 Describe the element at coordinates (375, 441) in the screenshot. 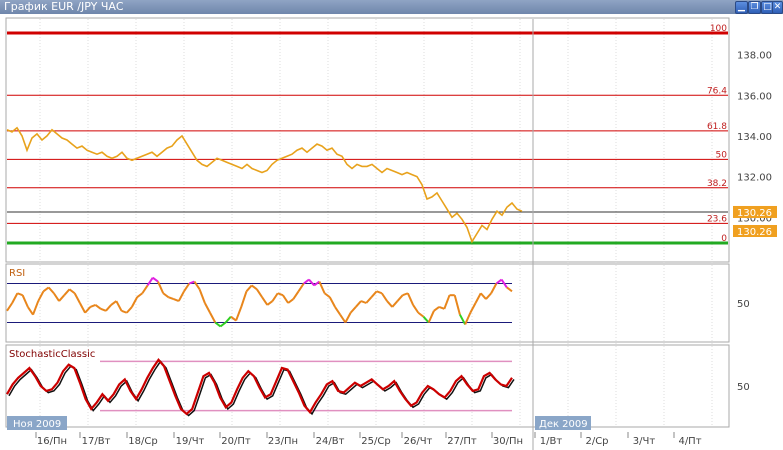

I see `time-axis-label: 25/Ср` at that location.